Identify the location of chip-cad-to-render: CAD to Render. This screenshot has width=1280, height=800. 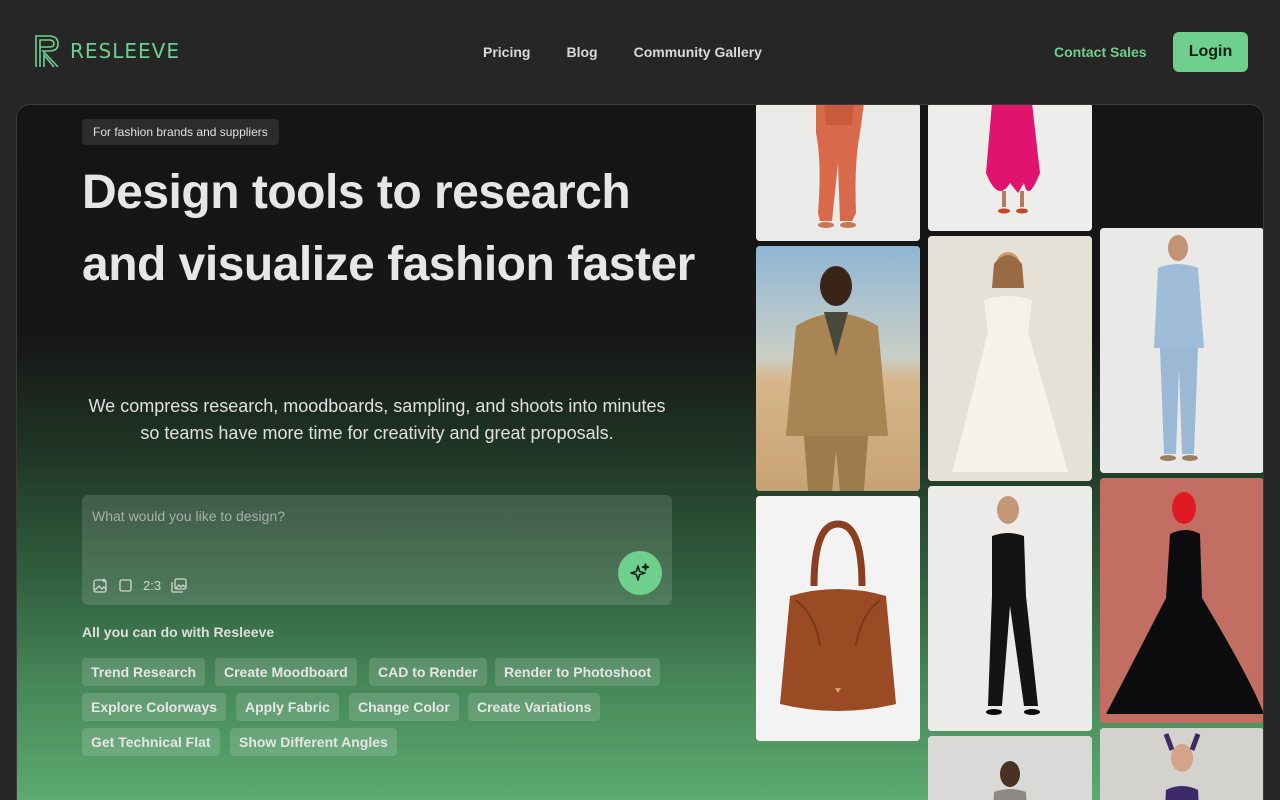
(428, 672).